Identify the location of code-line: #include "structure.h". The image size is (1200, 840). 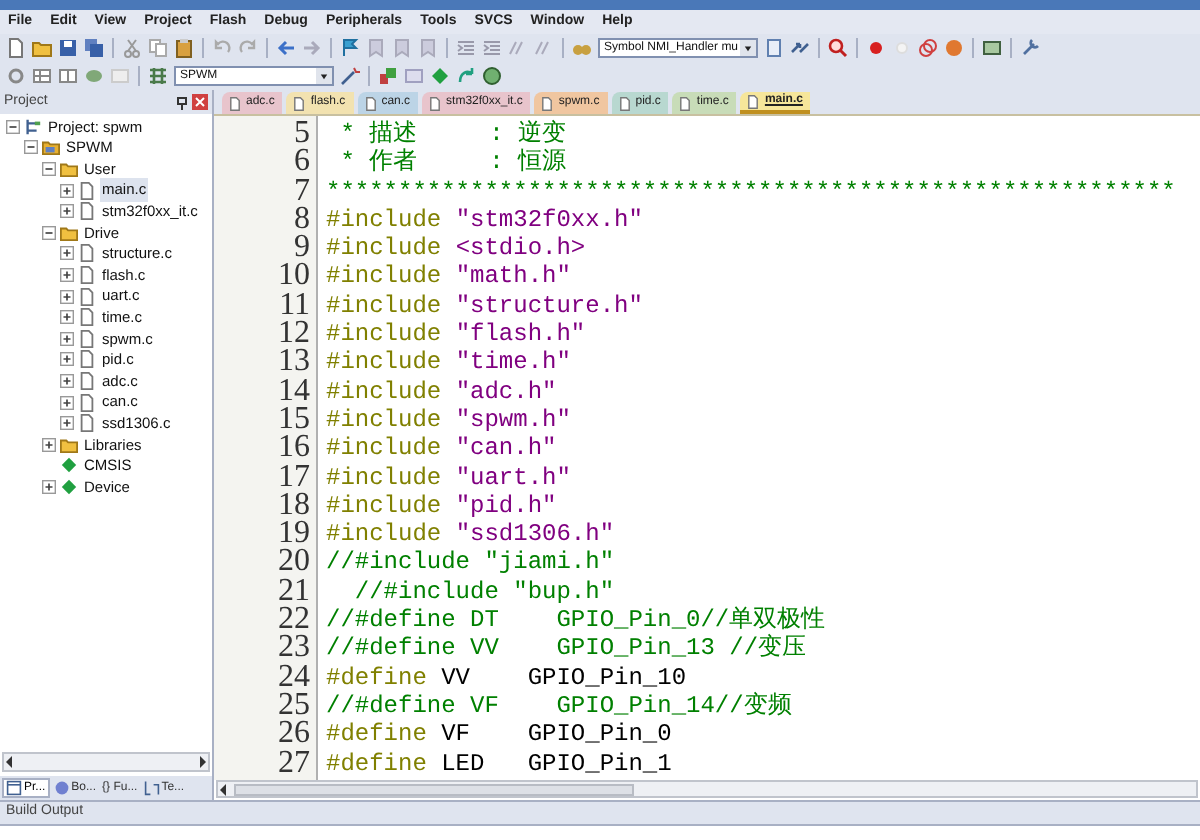
(485, 306).